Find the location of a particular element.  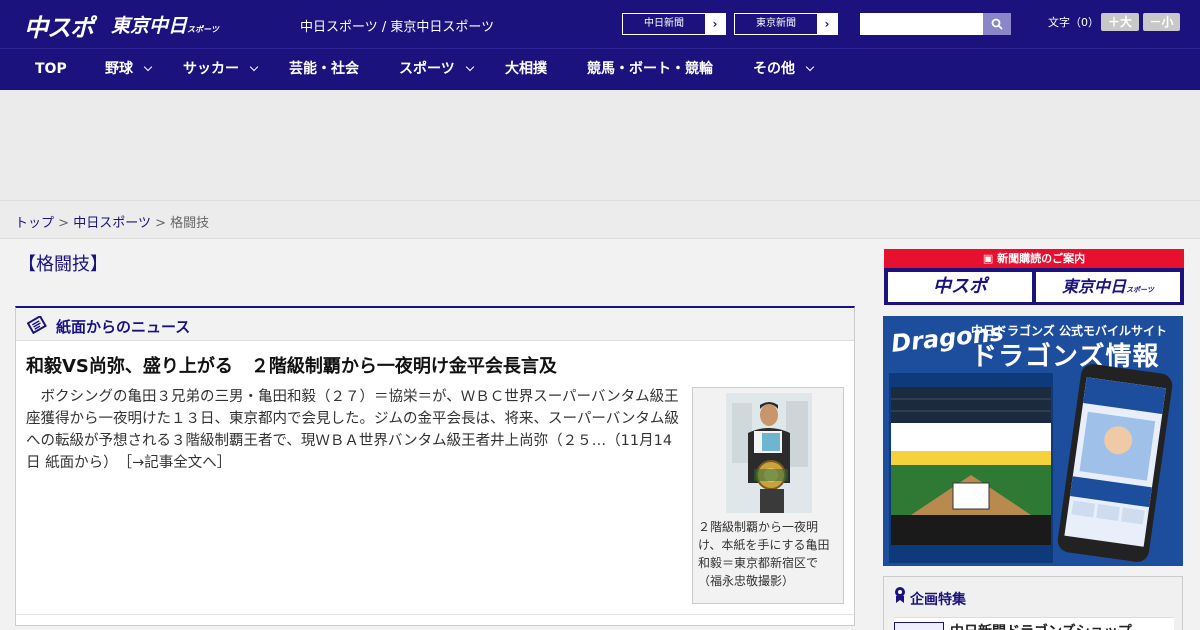

photo-caption: ２階級制覇から一夜明け、本紙を手にする亀田和毅＝東京都新宿区で（福永忠敬撮影） is located at coordinates (764, 554).